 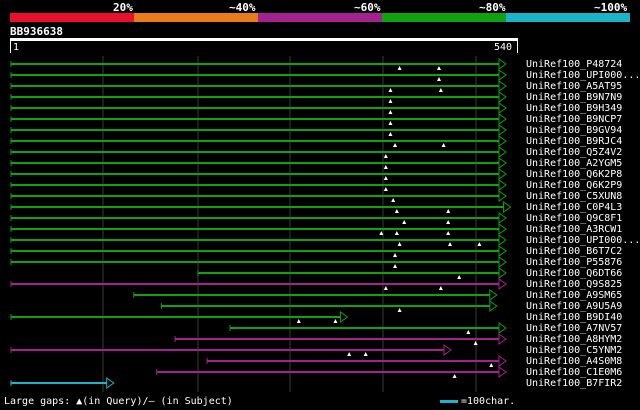 I want to click on hit-name: UniRef100_Q6DT66, so click(x=574, y=273).